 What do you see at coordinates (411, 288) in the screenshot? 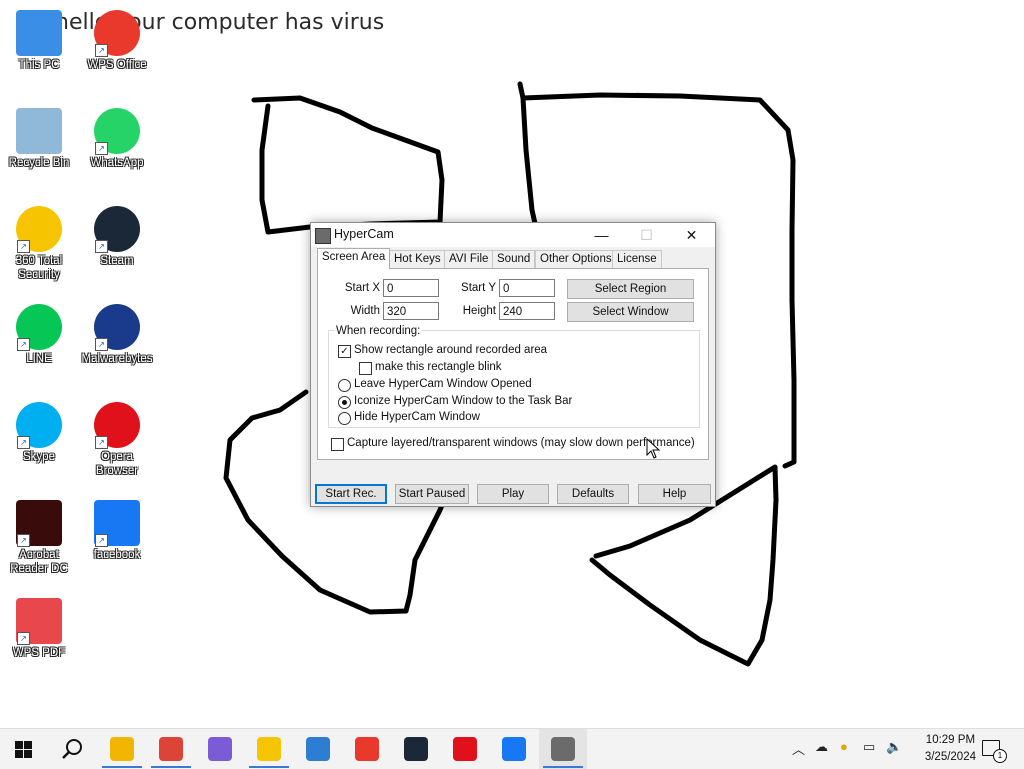
I see `start-x-field: 0` at bounding box center [411, 288].